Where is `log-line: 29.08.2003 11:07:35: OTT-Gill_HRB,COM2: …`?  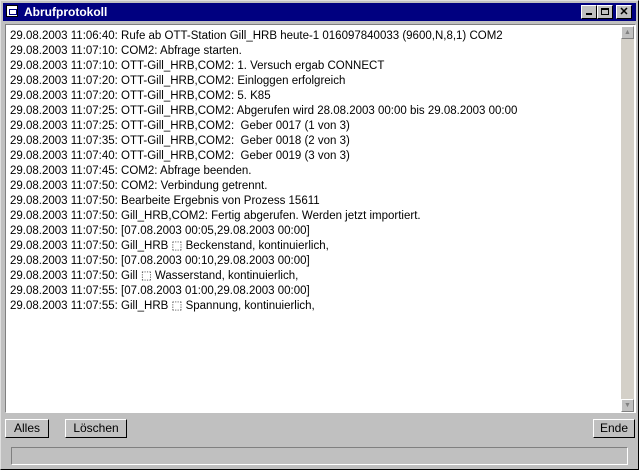 log-line: 29.08.2003 11:07:35: OTT-Gill_HRB,COM2: … is located at coordinates (180, 141).